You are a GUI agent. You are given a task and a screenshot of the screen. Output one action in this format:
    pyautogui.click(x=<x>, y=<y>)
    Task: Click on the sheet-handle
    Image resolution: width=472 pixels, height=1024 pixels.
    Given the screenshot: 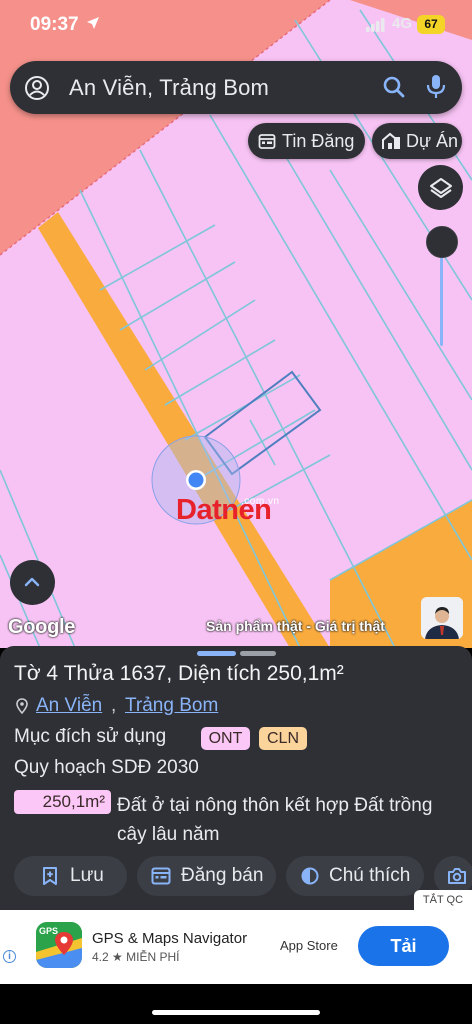 What is the action you would take?
    pyautogui.click(x=258, y=653)
    